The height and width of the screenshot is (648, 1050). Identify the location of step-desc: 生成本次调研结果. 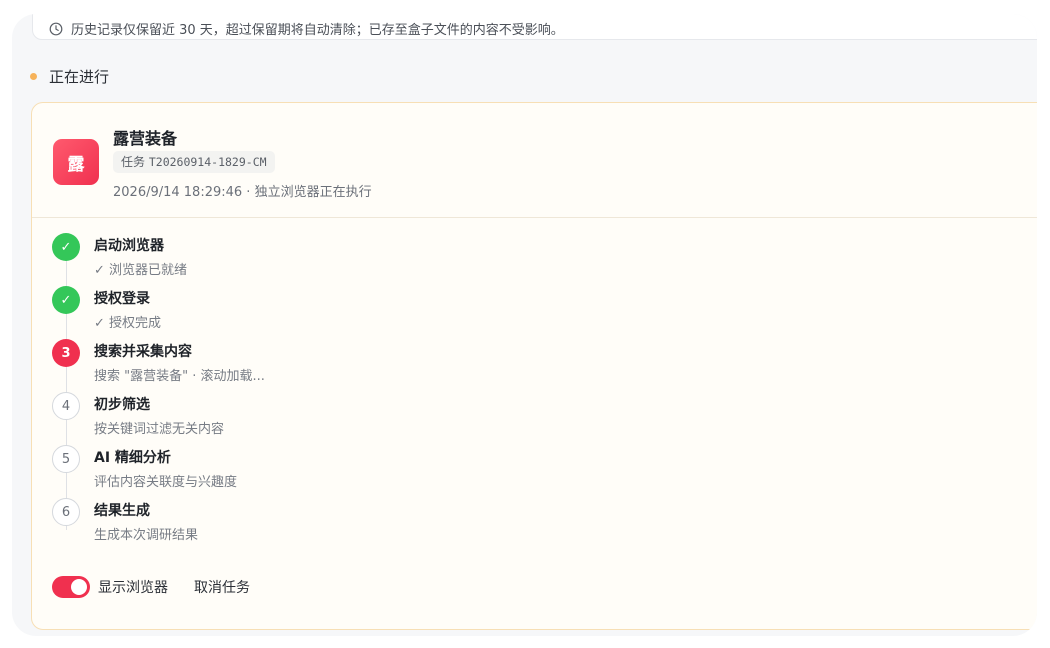
(146, 535).